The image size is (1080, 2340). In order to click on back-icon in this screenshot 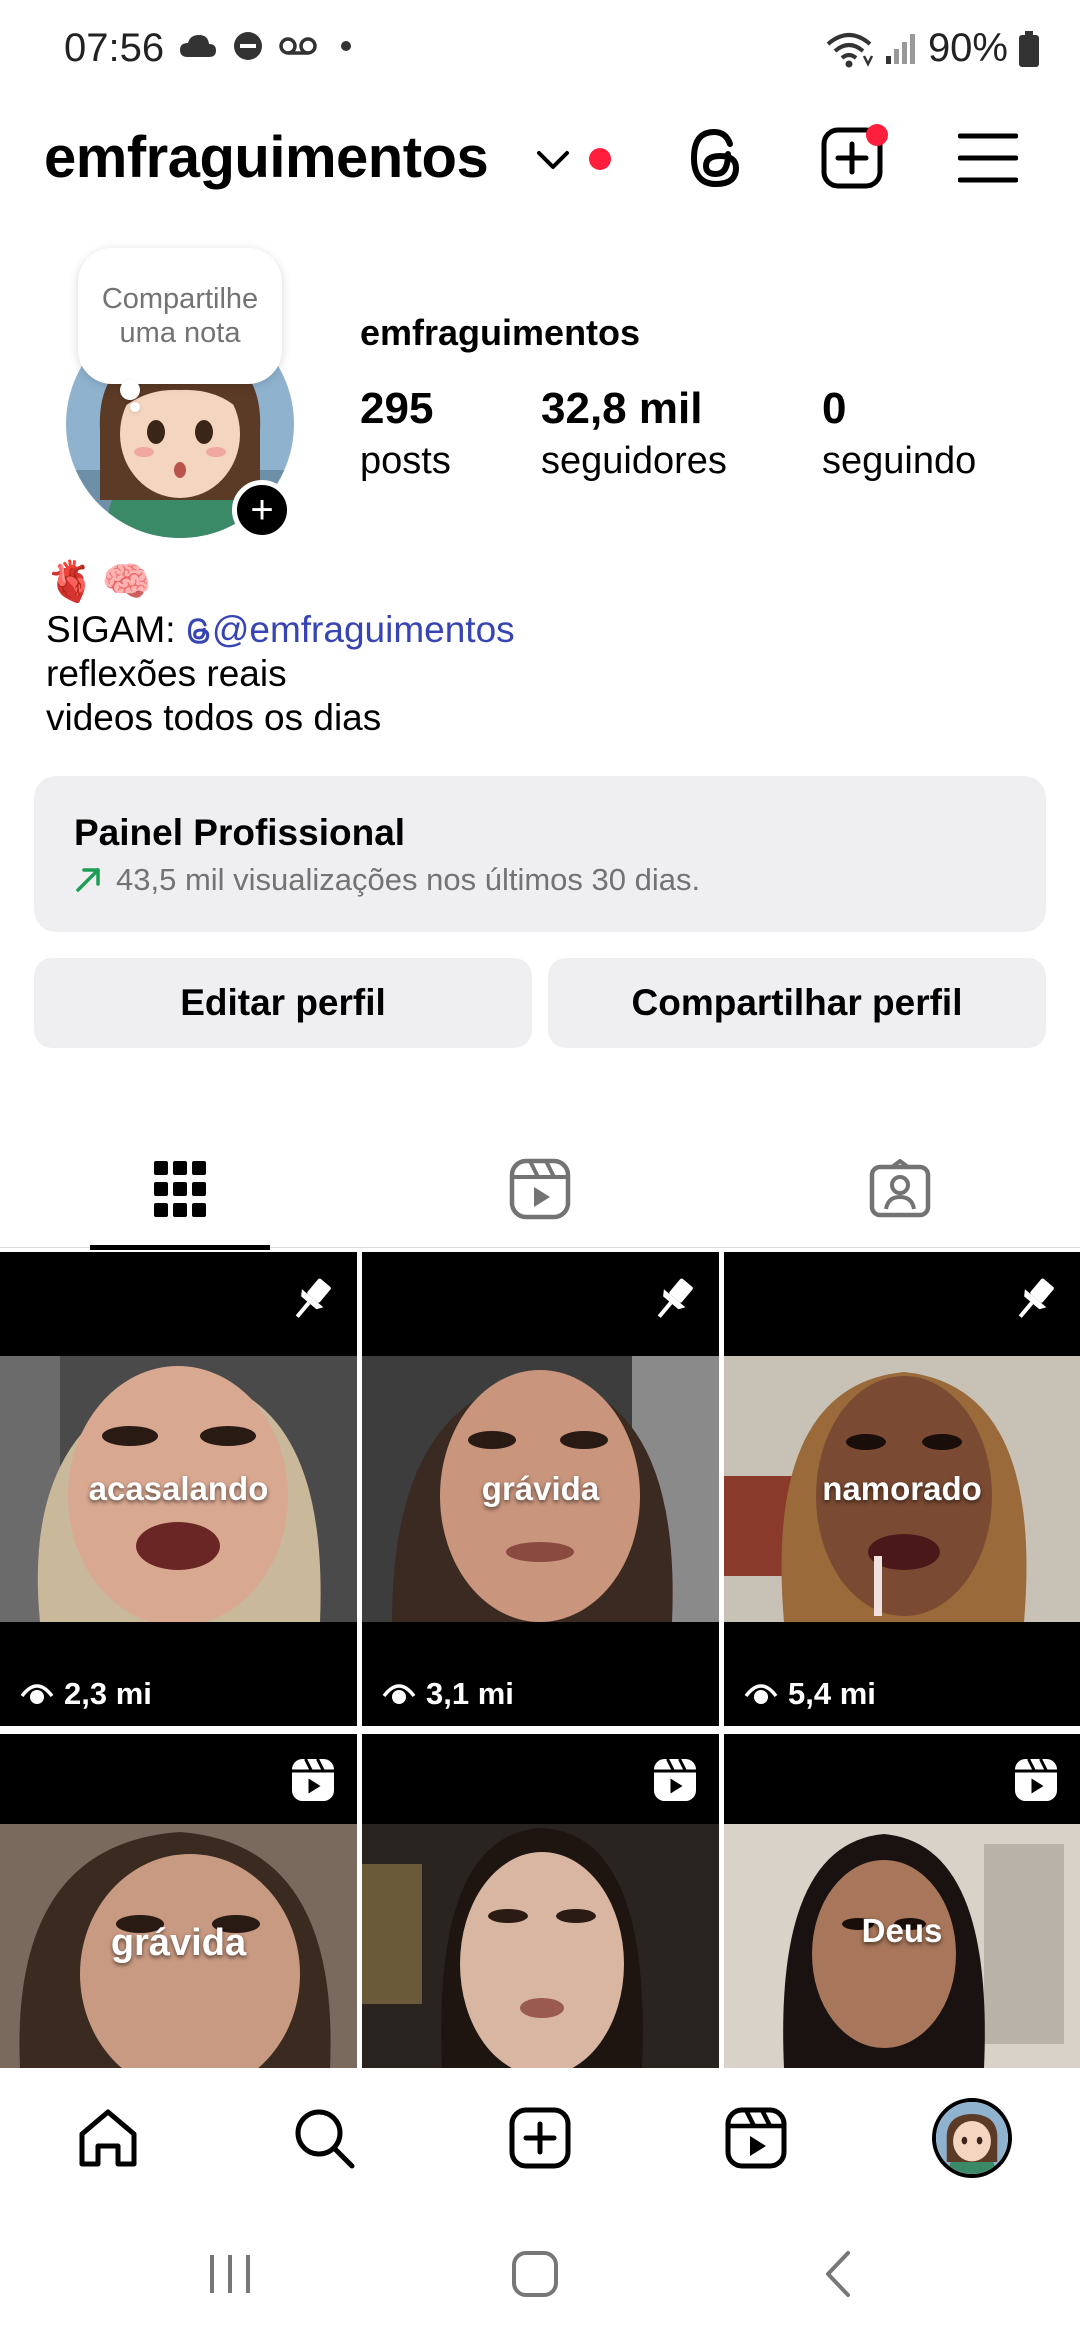, I will do `click(838, 2274)`.